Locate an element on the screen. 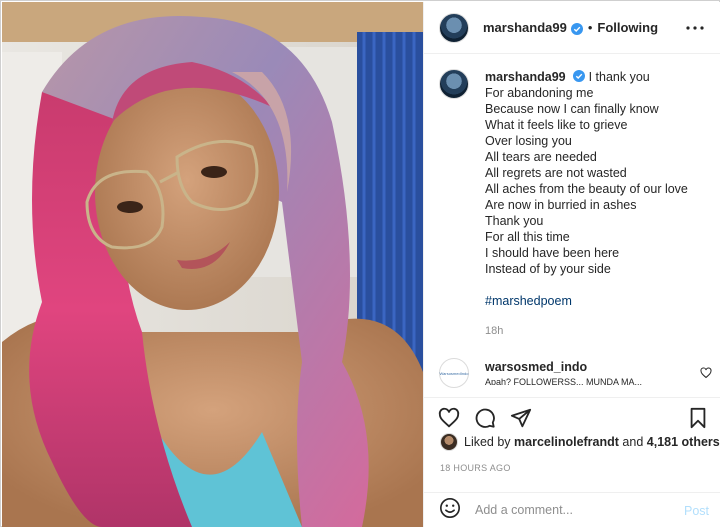  caption-line: Instead of by your side is located at coordinates (548, 269).